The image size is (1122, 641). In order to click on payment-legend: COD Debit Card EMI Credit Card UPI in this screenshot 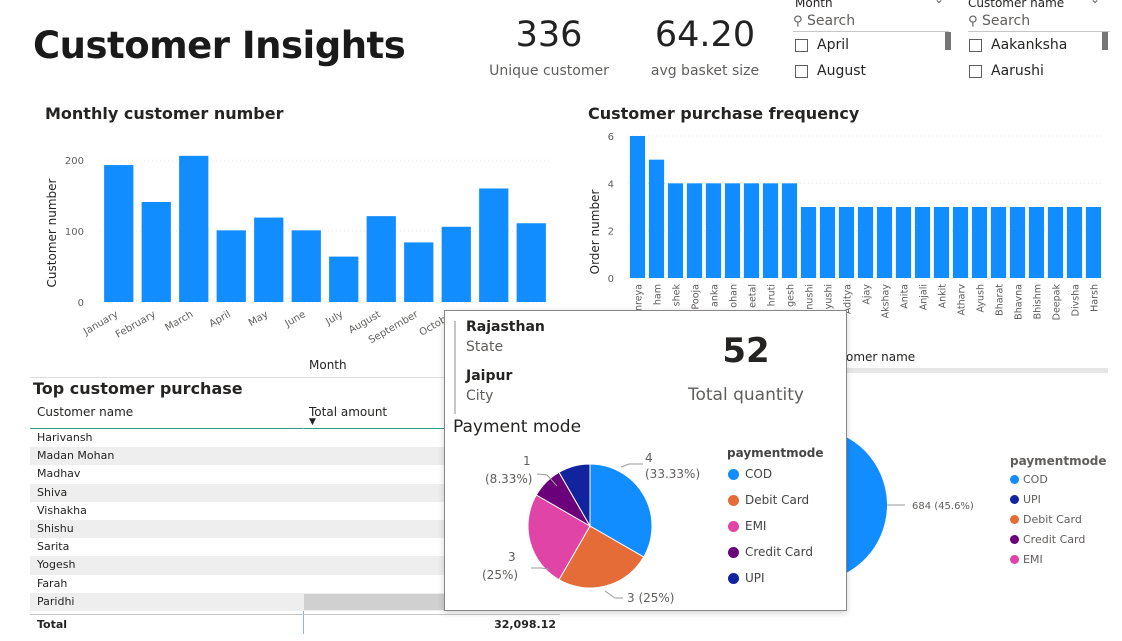, I will do `click(770, 532)`.